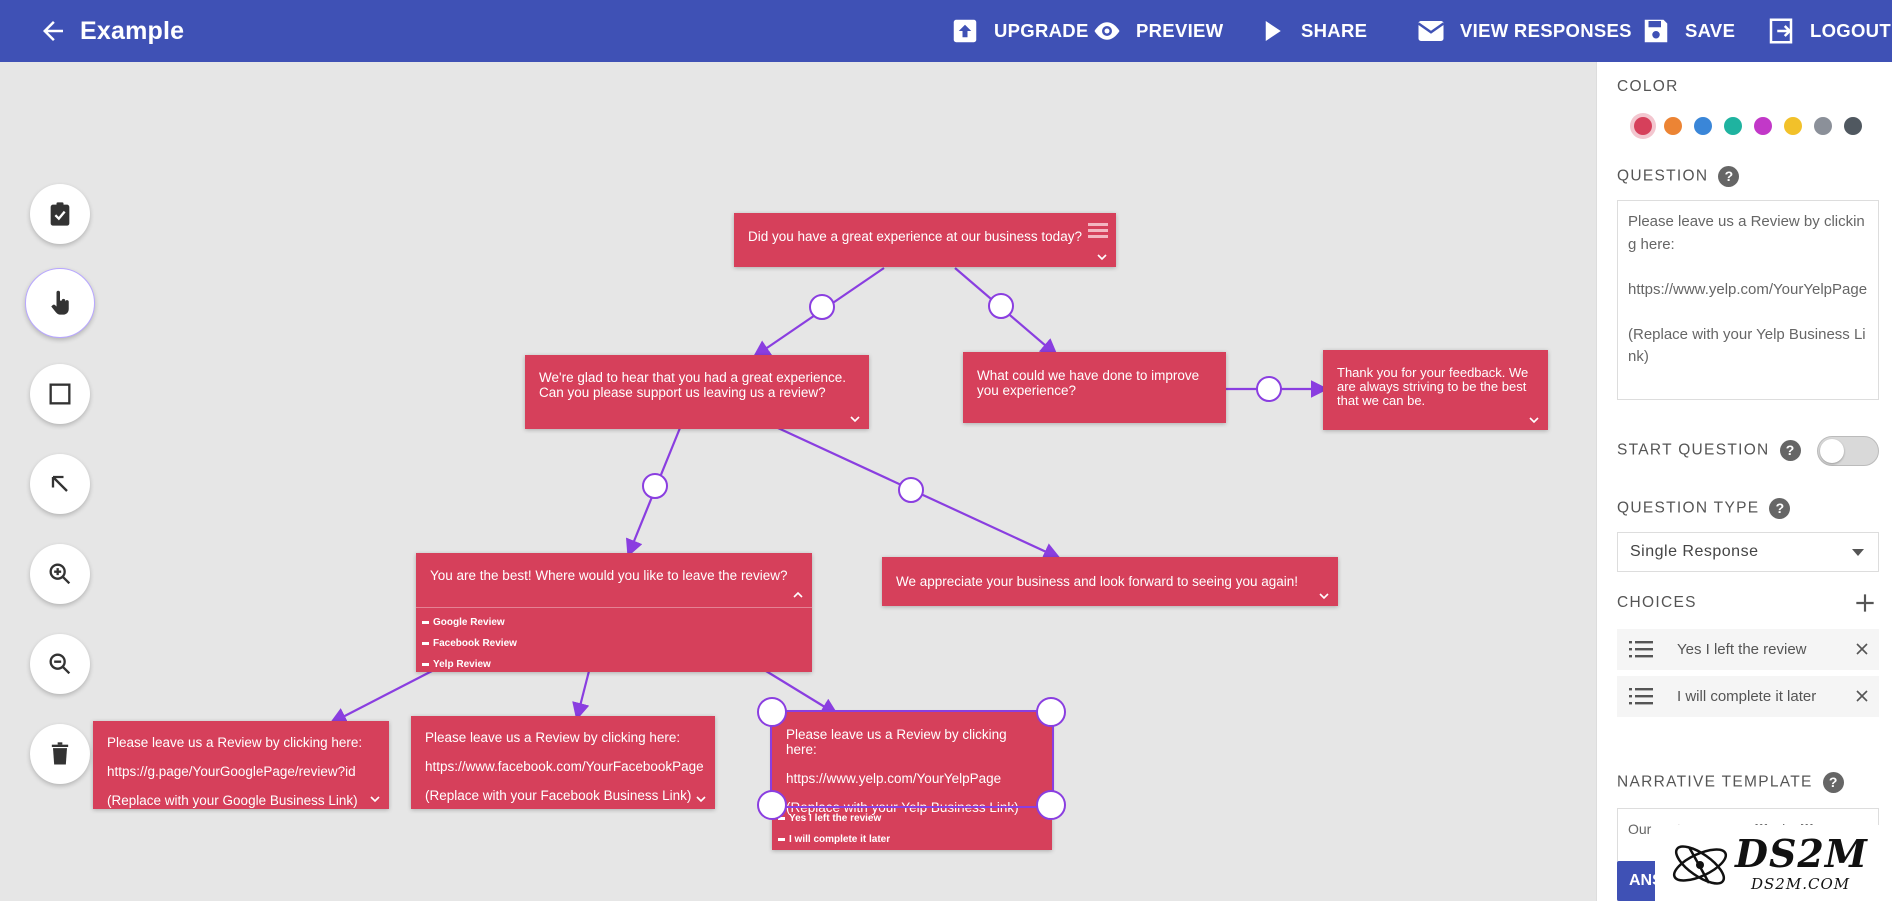  I want to click on toggle-knob, so click(1832, 451).